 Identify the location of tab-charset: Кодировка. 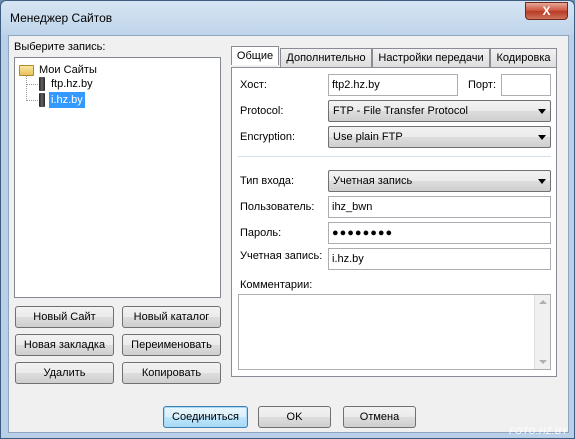
(523, 58).